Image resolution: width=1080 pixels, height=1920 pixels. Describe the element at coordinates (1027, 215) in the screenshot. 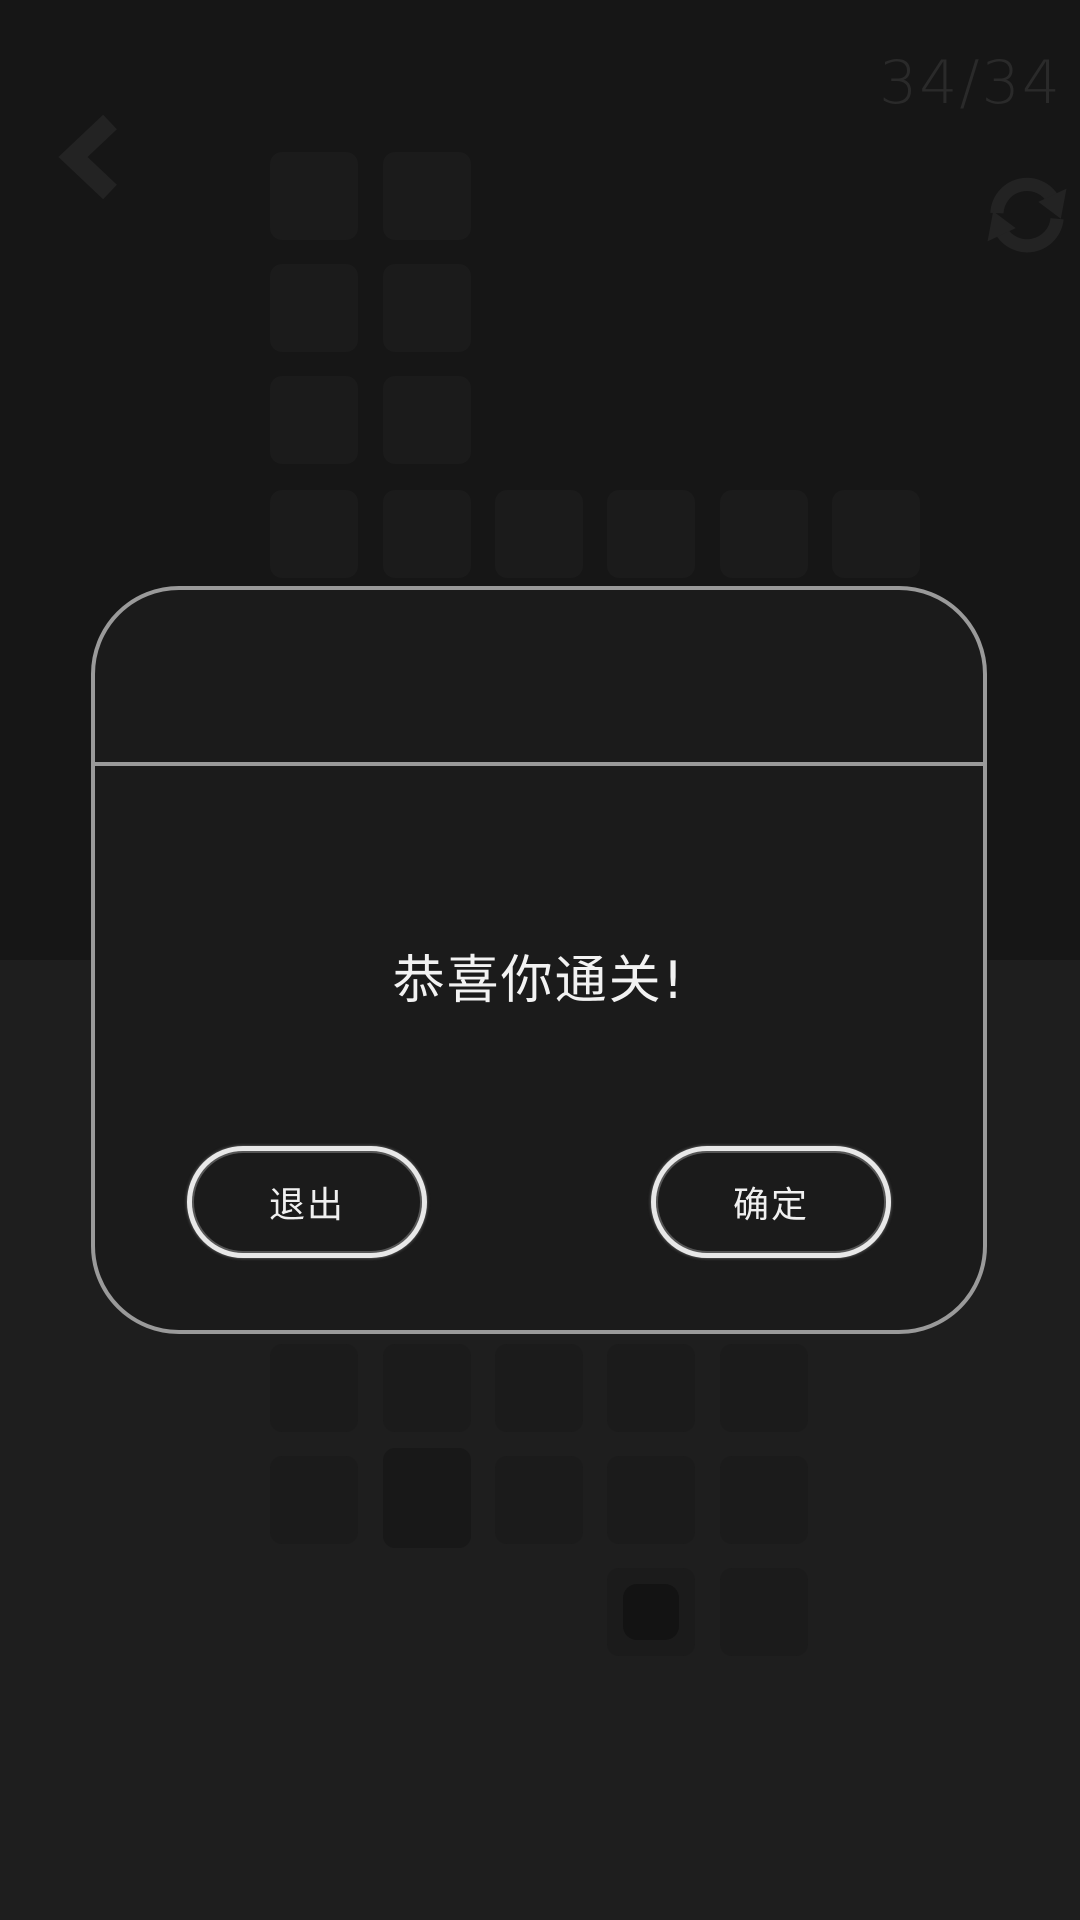

I see `refresh-icon` at that location.